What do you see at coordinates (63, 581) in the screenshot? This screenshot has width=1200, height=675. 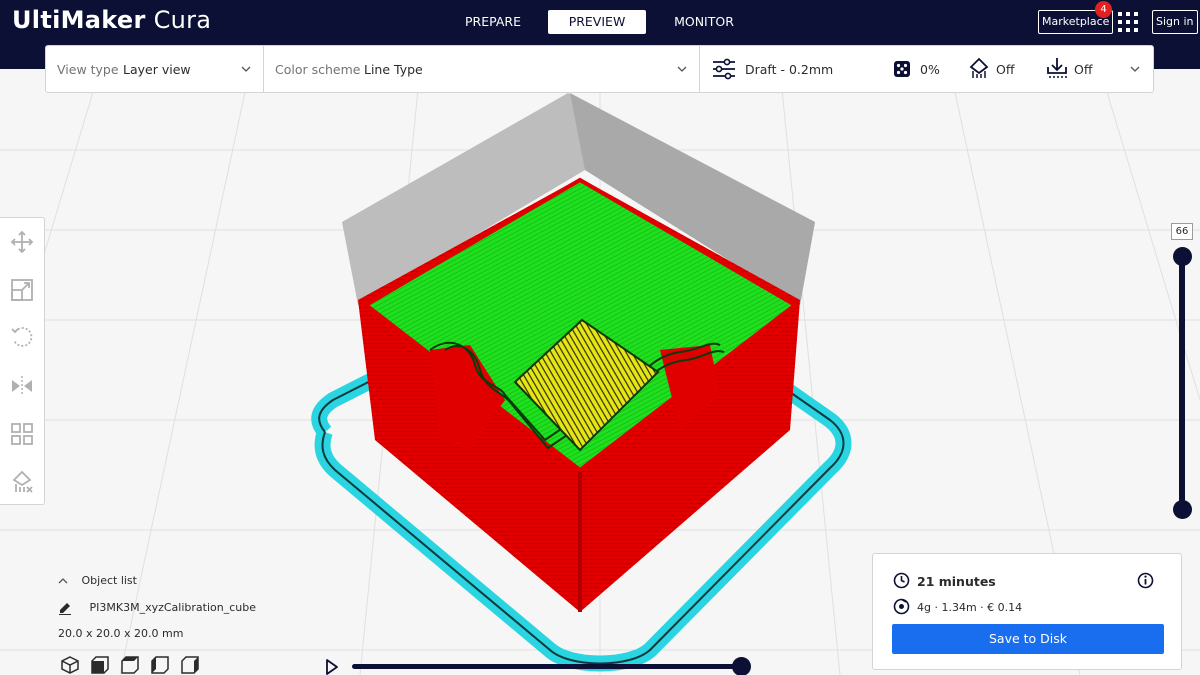 I see `chevron-up-icon` at bounding box center [63, 581].